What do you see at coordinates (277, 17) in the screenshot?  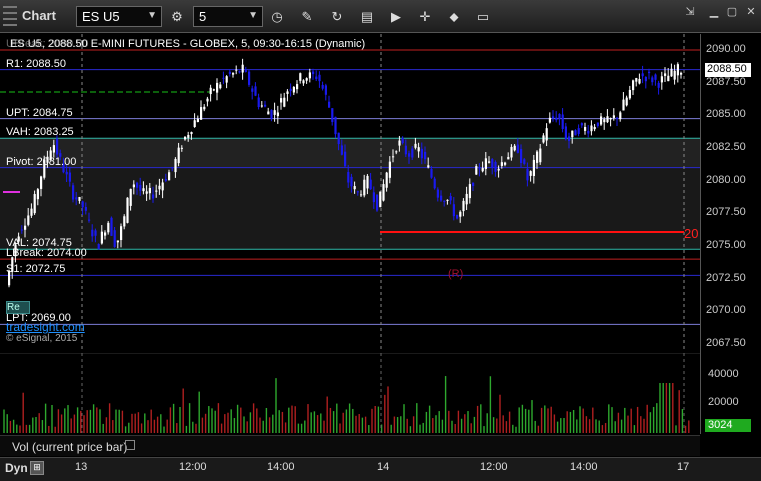 I see `clock-icon: ◷` at bounding box center [277, 17].